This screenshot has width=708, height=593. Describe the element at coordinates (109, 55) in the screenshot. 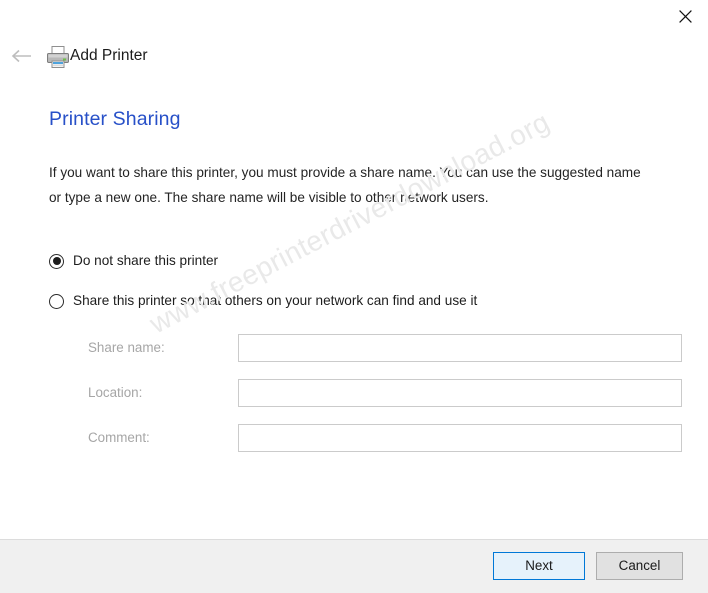

I see `app-title: Add Printer` at that location.